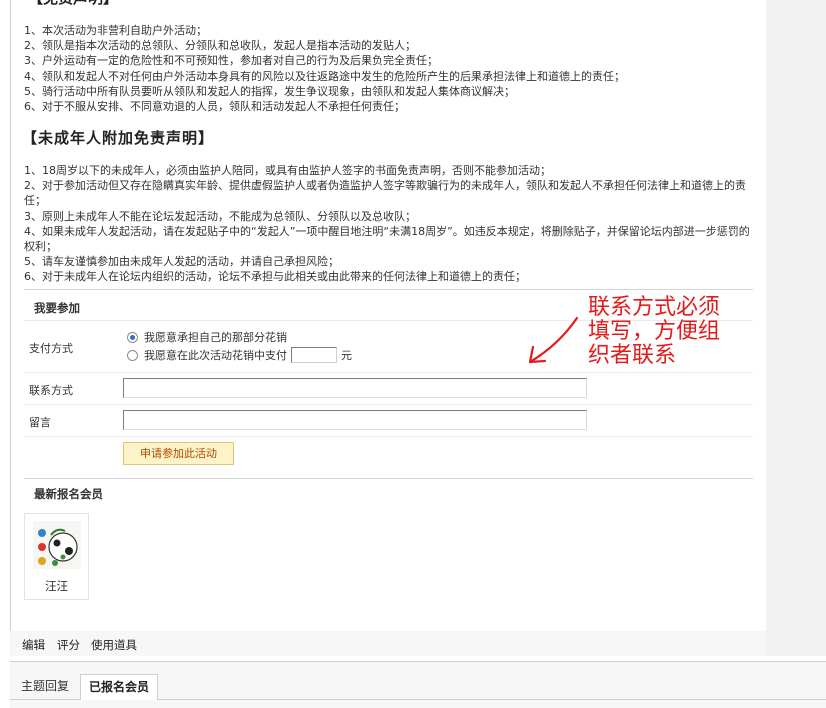 This screenshot has width=826, height=708. What do you see at coordinates (215, 355) in the screenshot?
I see `payment-option-label: 我愿意在此次活动花销中支付` at bounding box center [215, 355].